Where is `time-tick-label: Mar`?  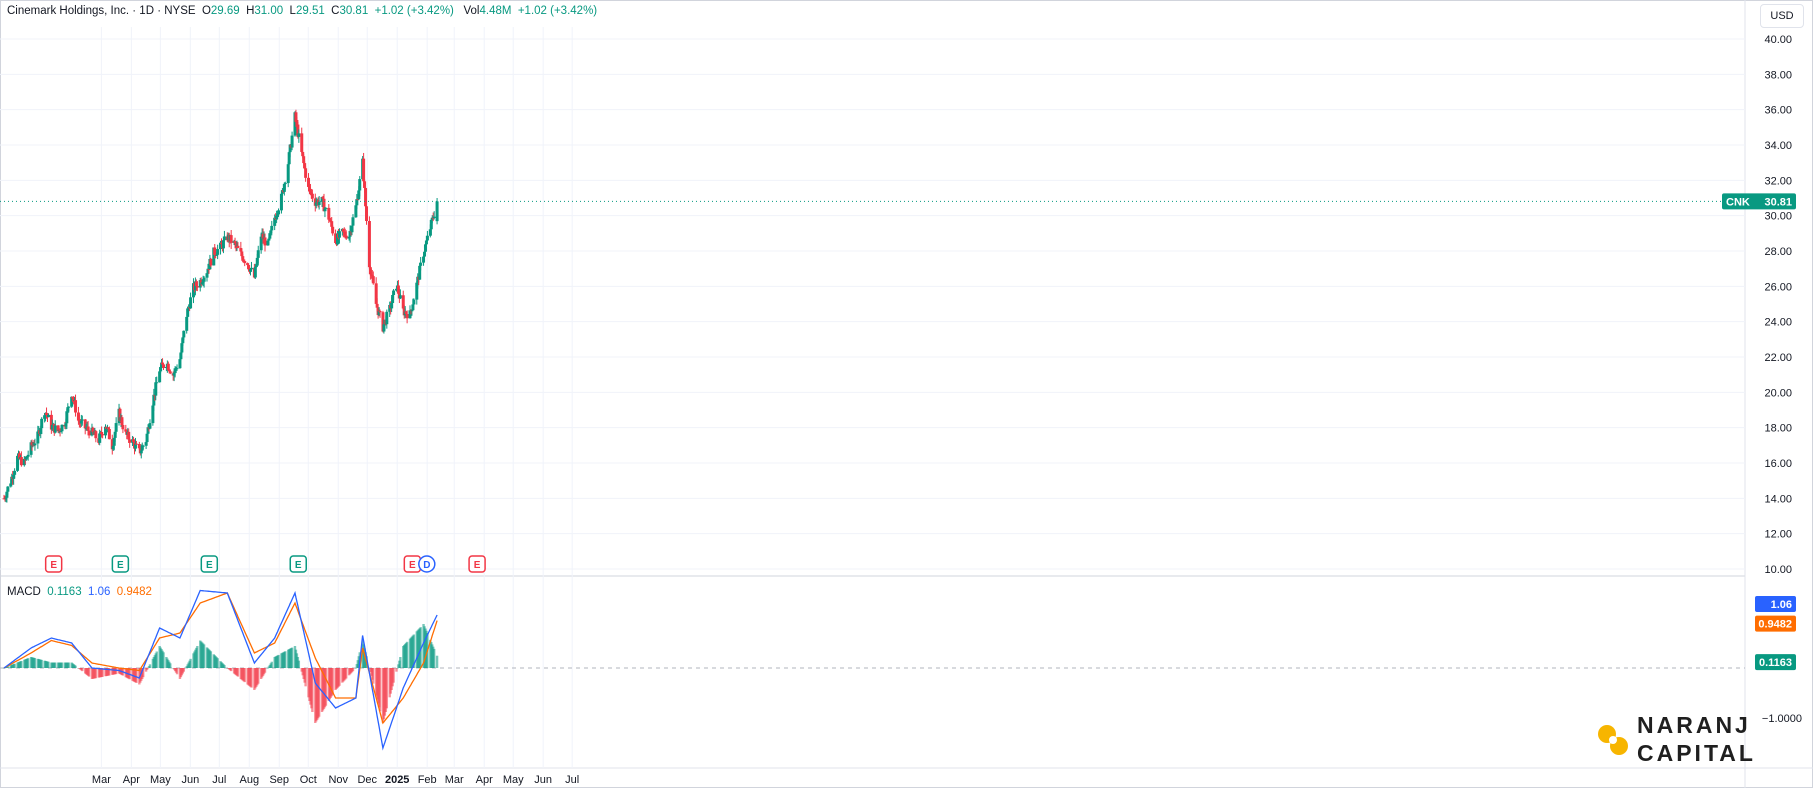 time-tick-label: Mar is located at coordinates (454, 780).